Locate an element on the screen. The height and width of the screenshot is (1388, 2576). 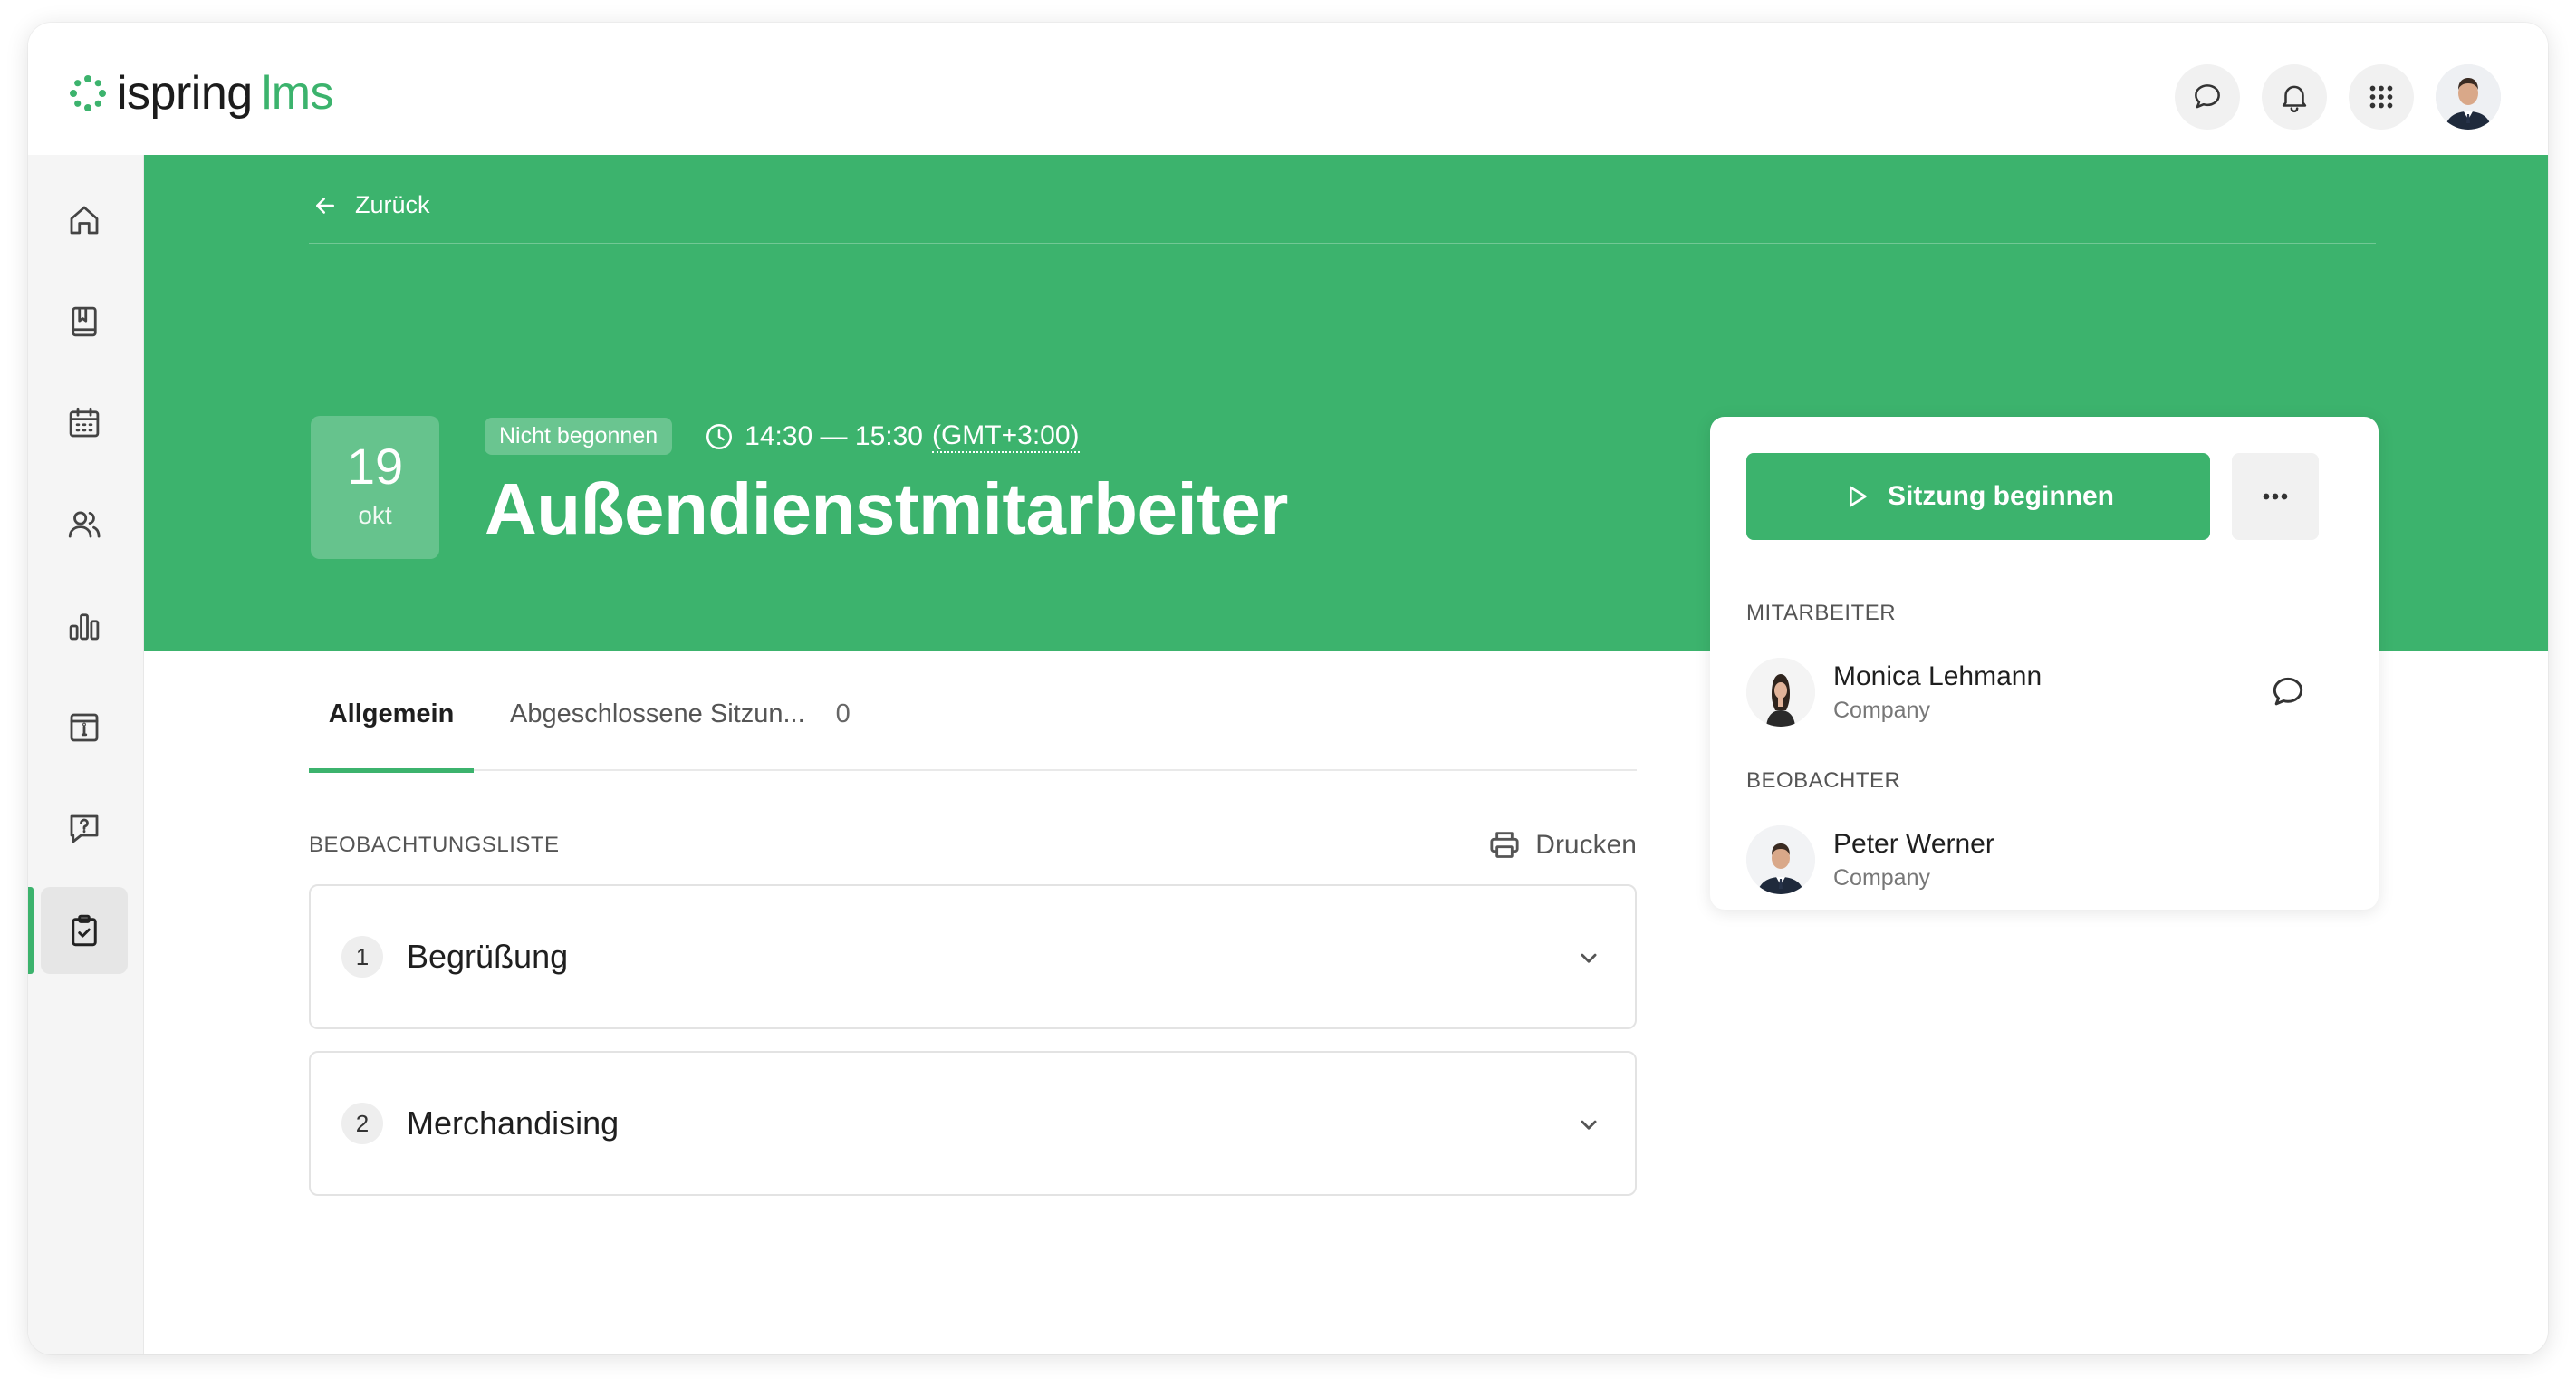
checklist-item: 2 Merchandising is located at coordinates (973, 1123).